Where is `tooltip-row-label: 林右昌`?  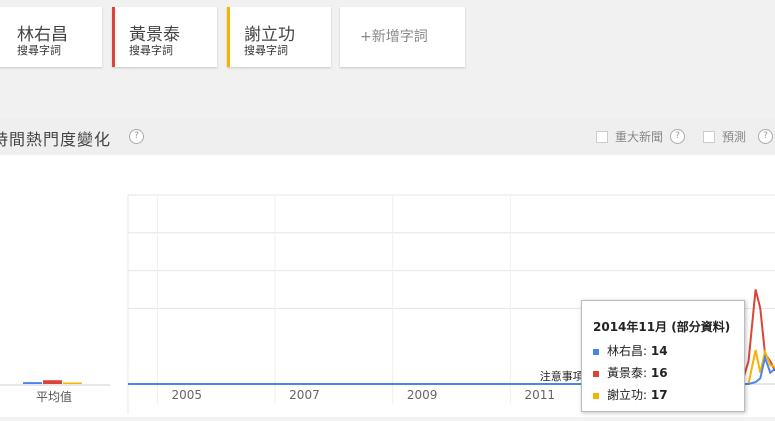
tooltip-row-label: 林右昌 is located at coordinates (625, 351).